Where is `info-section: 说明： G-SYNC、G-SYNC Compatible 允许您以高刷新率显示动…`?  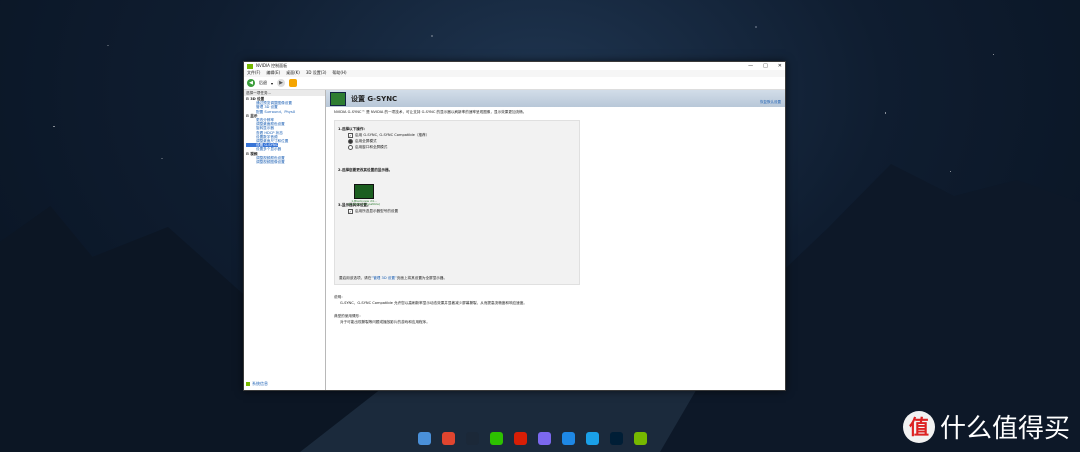 info-section: 说明： G-SYNC、G-SYNC Compatible 允许您以高刷新率显示动… is located at coordinates (555, 308).